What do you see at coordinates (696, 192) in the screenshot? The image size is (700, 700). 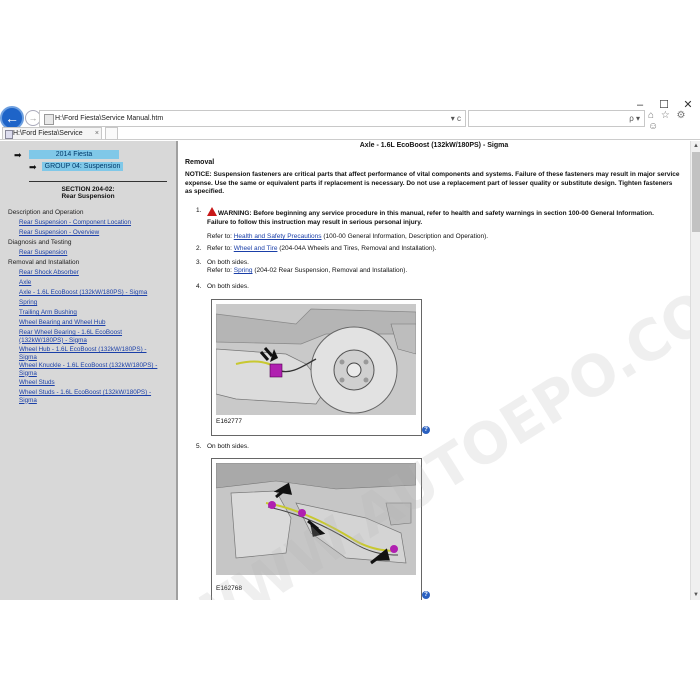 I see `scroll-thumb` at bounding box center [696, 192].